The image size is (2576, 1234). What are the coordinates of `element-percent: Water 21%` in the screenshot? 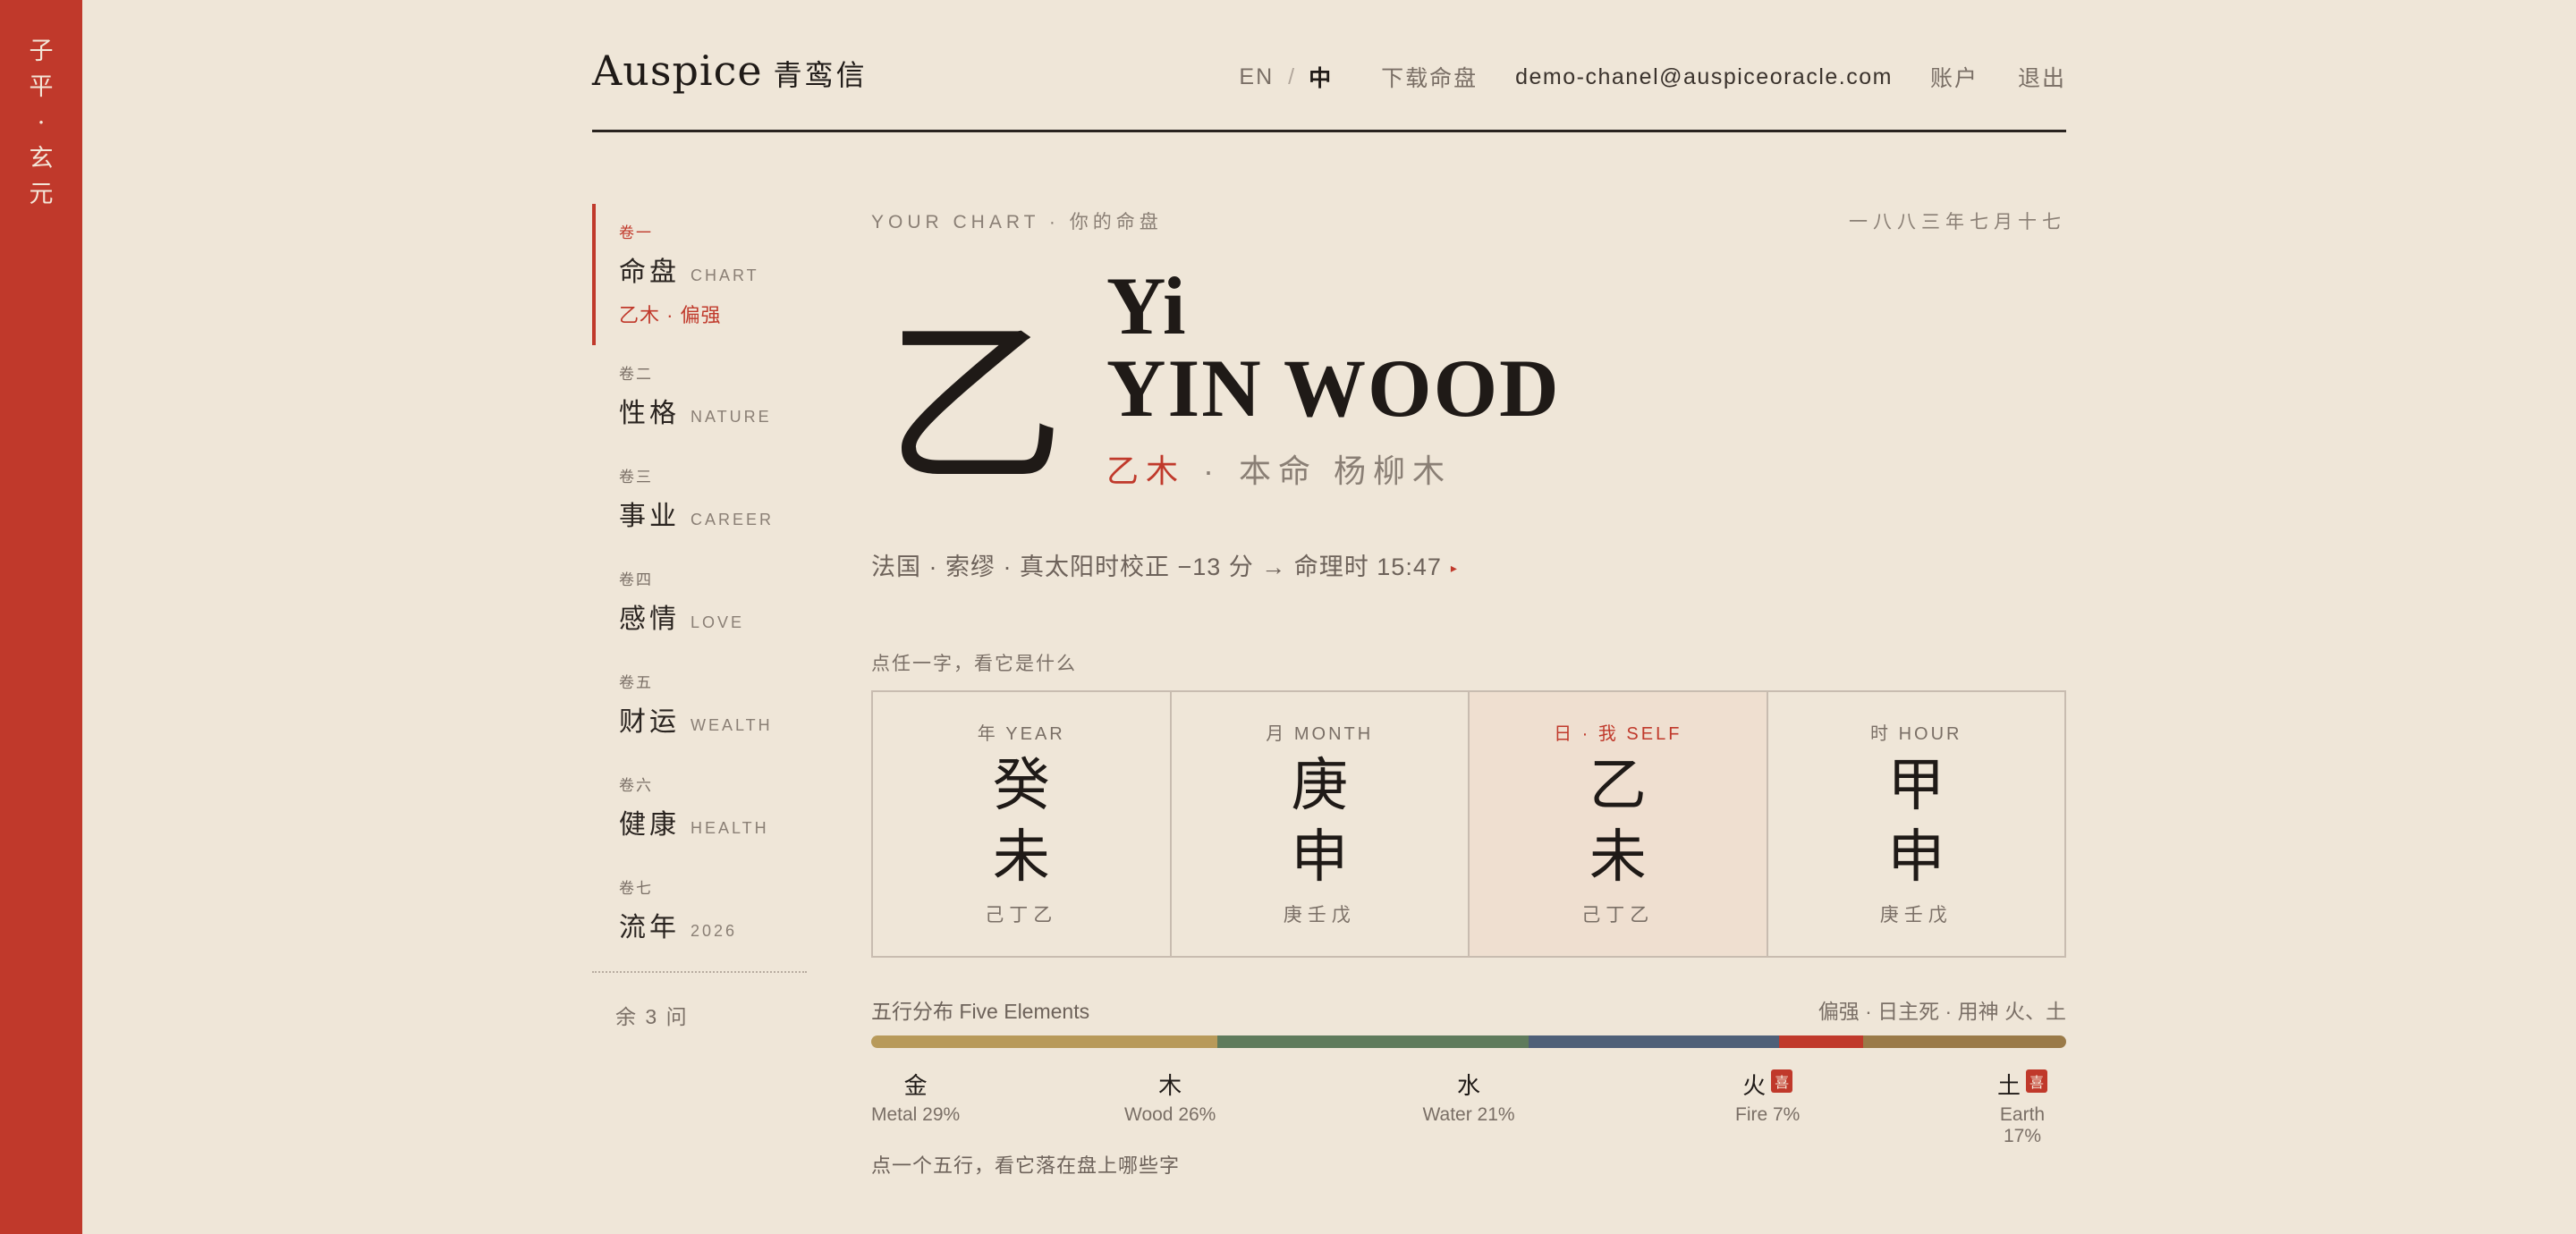 It's located at (1468, 1114).